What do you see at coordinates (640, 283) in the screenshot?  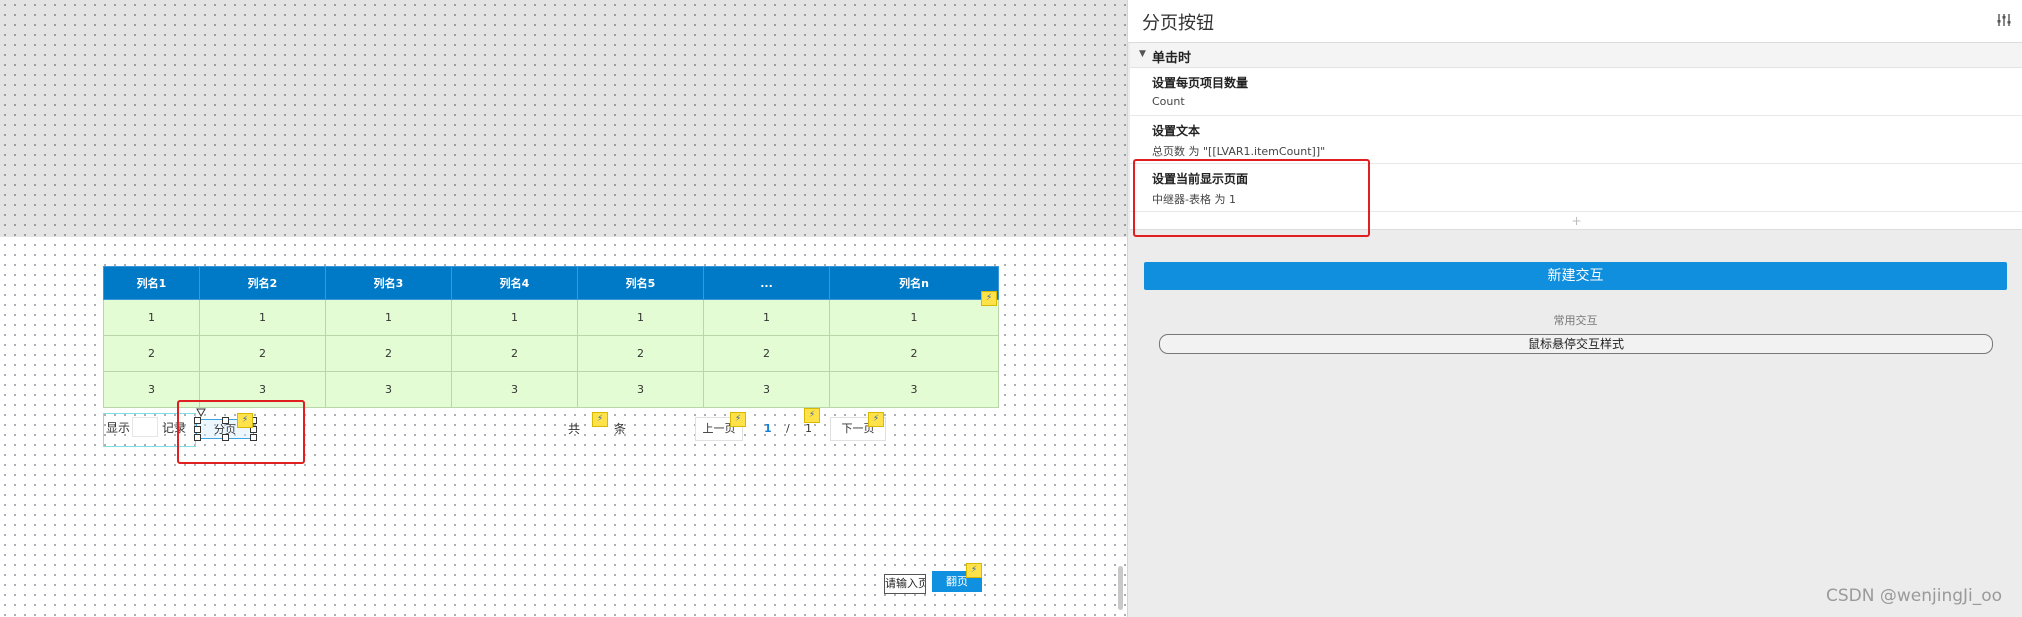 I see `table-header-cell: 列名5` at bounding box center [640, 283].